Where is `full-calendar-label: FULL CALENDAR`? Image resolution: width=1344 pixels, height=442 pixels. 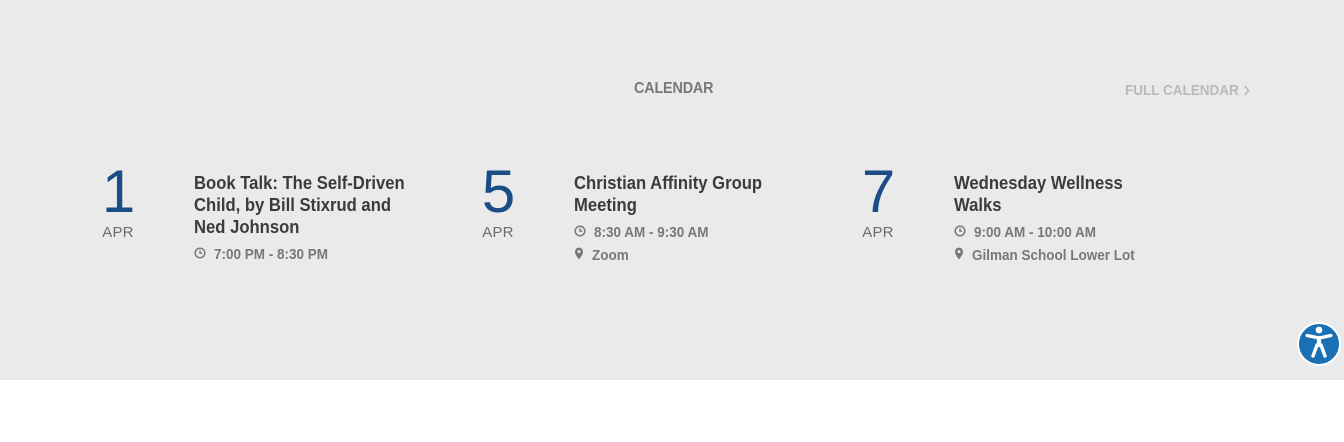
full-calendar-label: FULL CALENDAR is located at coordinates (1182, 90).